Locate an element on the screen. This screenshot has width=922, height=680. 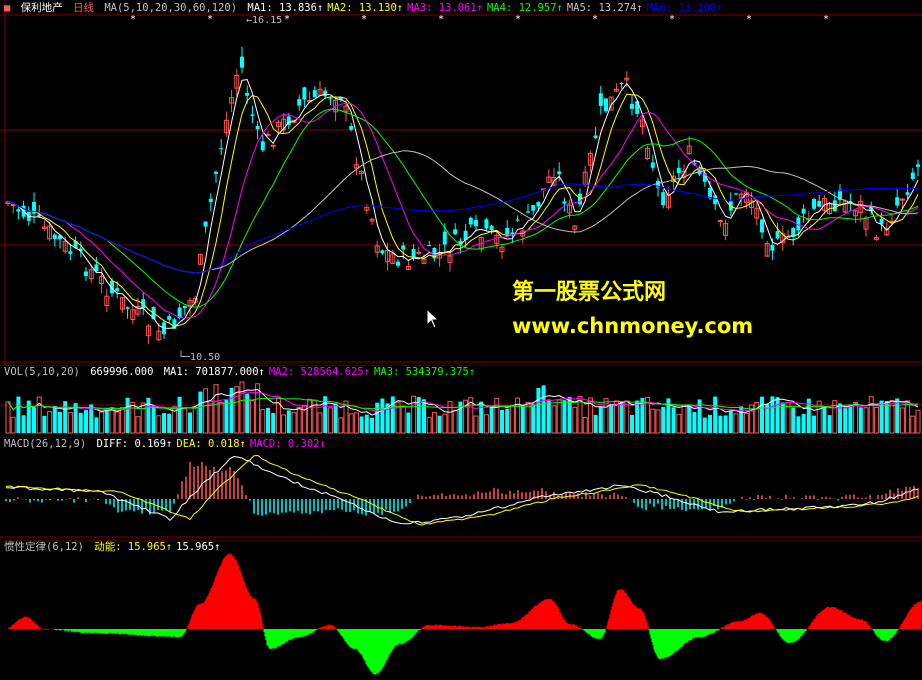
ma-value-4: MA4: 12.957↑ is located at coordinates (524, 8).